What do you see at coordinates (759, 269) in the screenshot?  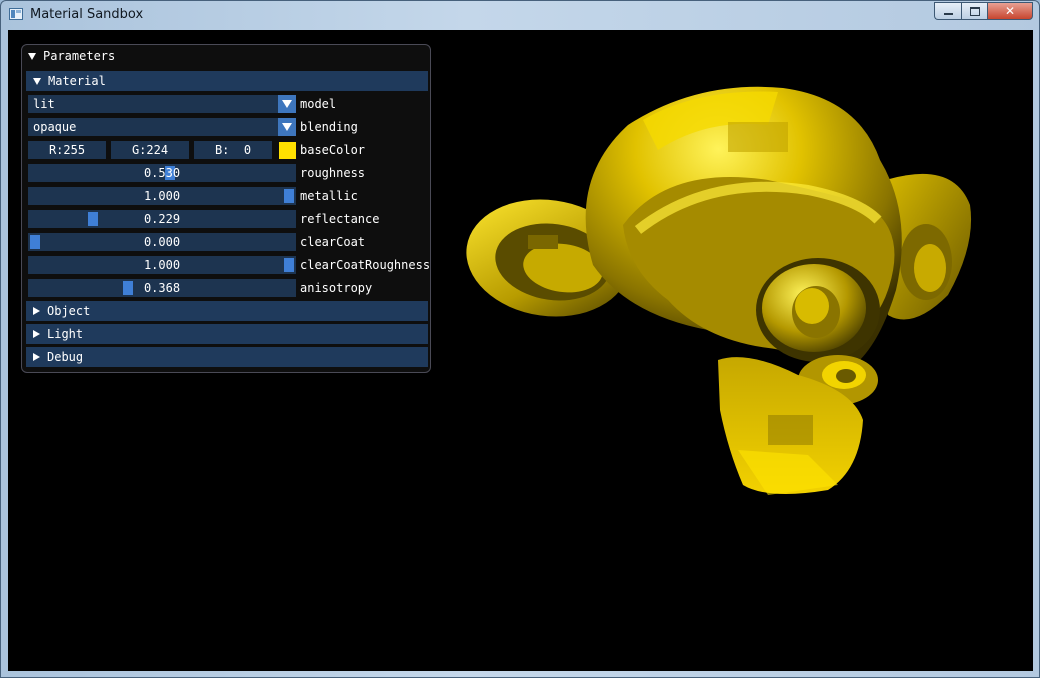 I see `eye-socket-mesh` at bounding box center [759, 269].